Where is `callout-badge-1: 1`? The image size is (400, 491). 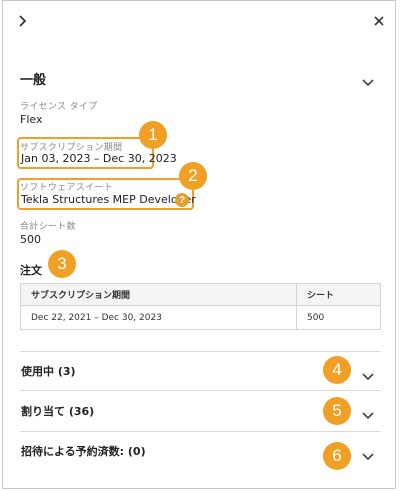 callout-badge-1: 1 is located at coordinates (153, 135).